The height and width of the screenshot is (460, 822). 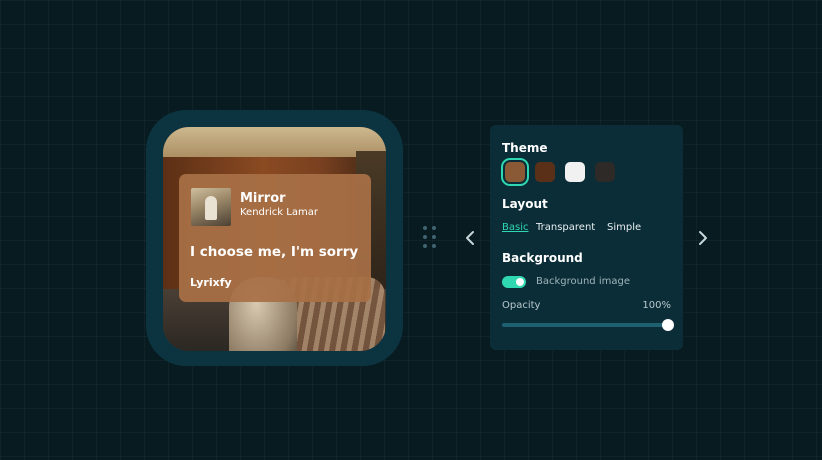 What do you see at coordinates (525, 204) in the screenshot?
I see `layout-heading: Layout` at bounding box center [525, 204].